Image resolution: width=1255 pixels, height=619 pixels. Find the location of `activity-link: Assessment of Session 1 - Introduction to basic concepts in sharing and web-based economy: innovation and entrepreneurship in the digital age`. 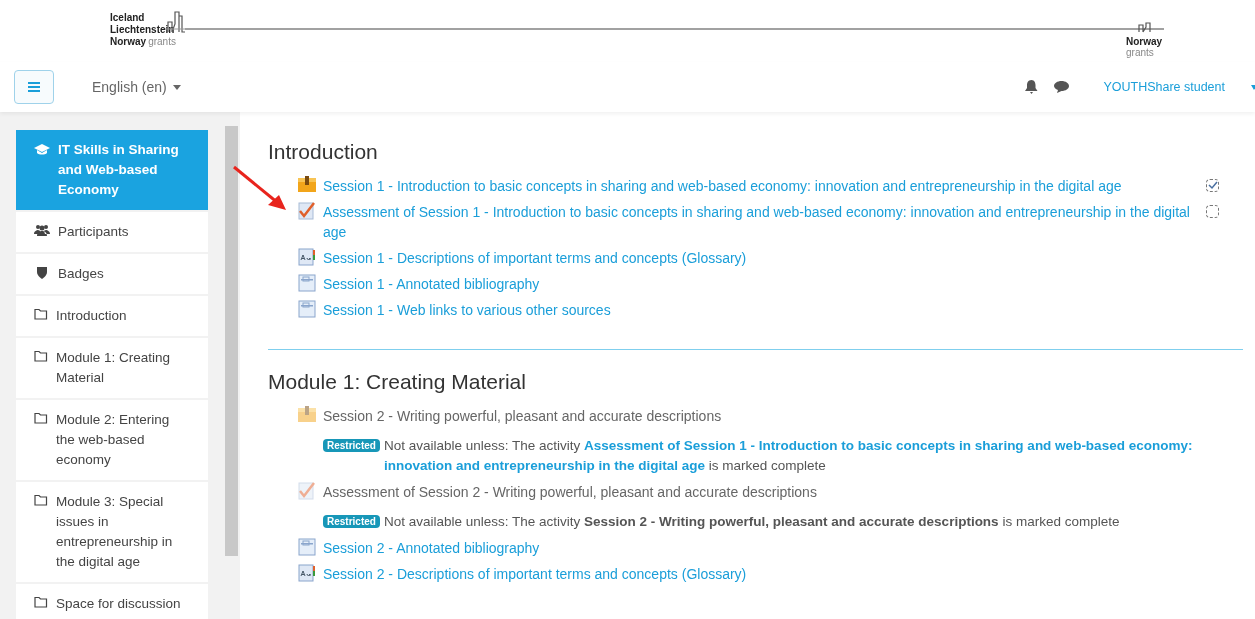

activity-link: Assessment of Session 1 - Introduction to basic concepts in sharing and web-based economy: innovation and entrepreneurship in the digital age is located at coordinates (757, 222).